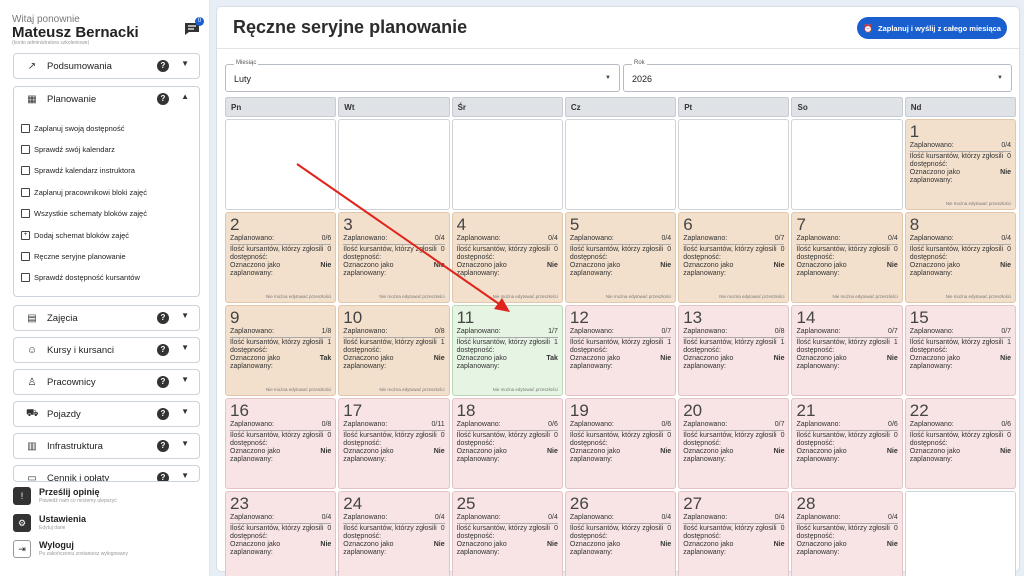  Describe the element at coordinates (84, 213) in the screenshot. I see `sidebar-item-schematy: Wszystkie schematy bloków zajęć` at that location.